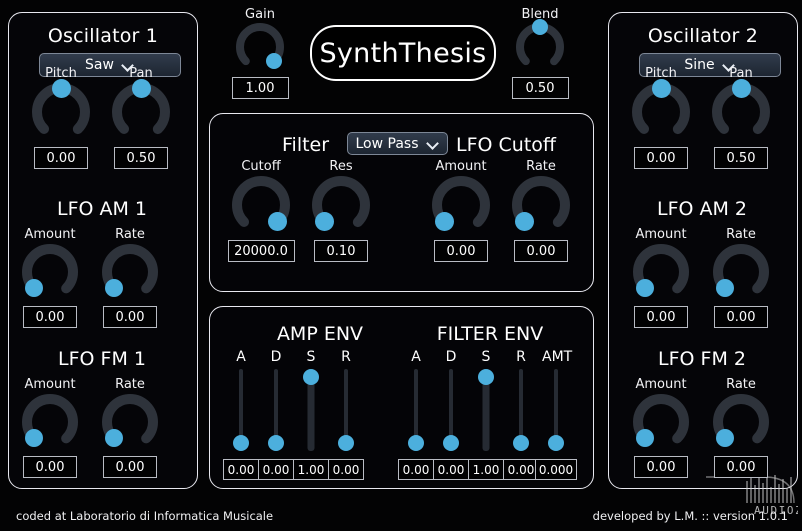 This screenshot has width=802, height=531. I want to click on filter-env-title: FILTER ENV, so click(490, 334).